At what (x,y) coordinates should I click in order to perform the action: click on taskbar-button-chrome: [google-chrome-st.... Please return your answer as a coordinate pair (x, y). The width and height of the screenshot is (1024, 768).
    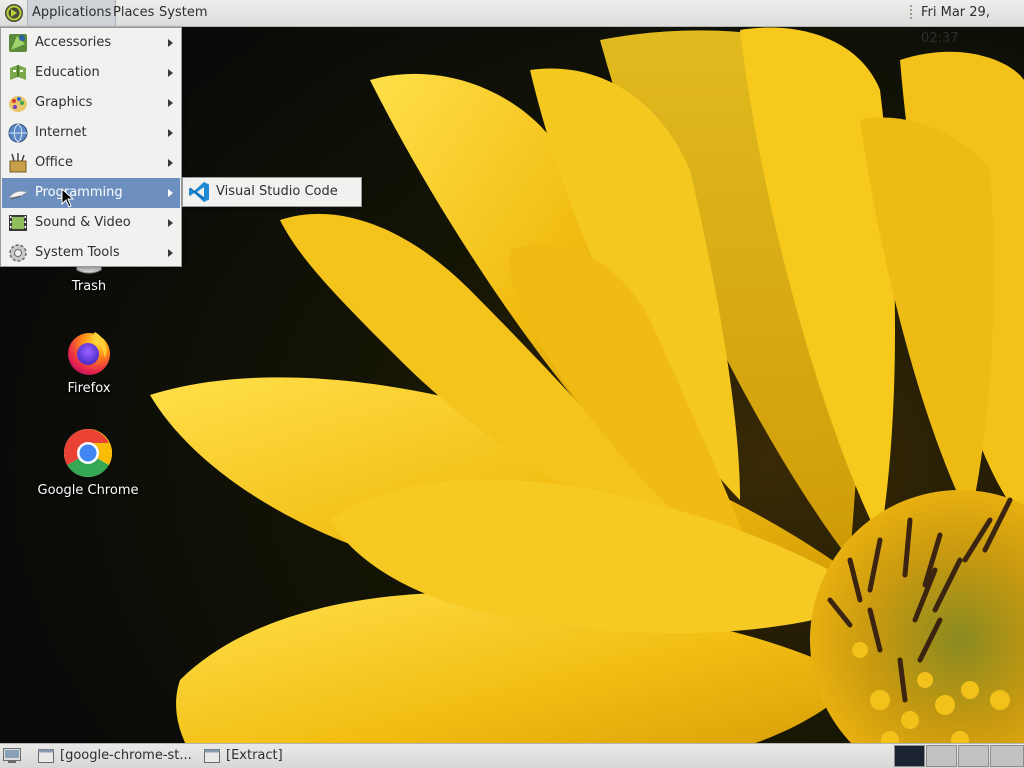
    Looking at the image, I should click on (118, 756).